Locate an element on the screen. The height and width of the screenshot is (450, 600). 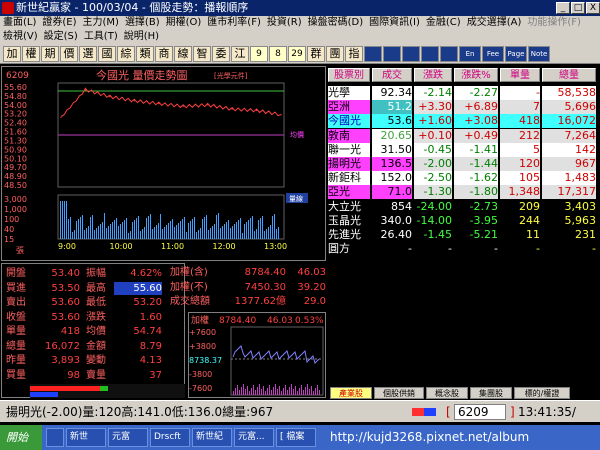
taskbar-item is located at coordinates (55, 437).